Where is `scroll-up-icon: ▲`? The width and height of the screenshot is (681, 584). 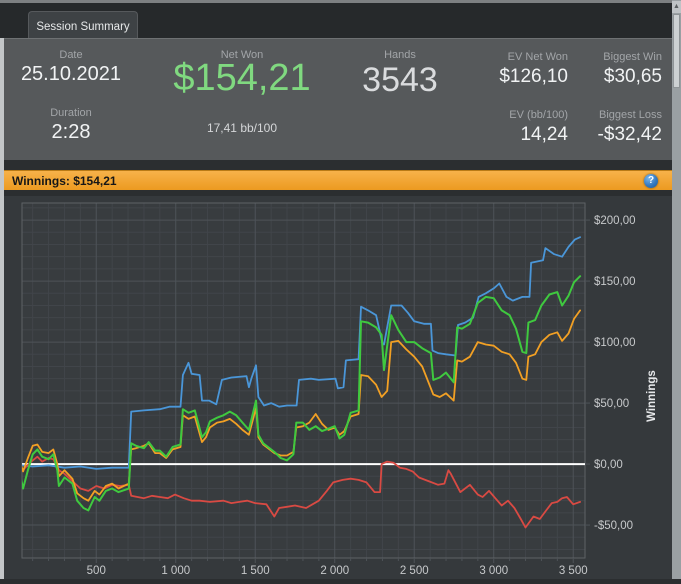 scroll-up-icon: ▲ is located at coordinates (676, 7).